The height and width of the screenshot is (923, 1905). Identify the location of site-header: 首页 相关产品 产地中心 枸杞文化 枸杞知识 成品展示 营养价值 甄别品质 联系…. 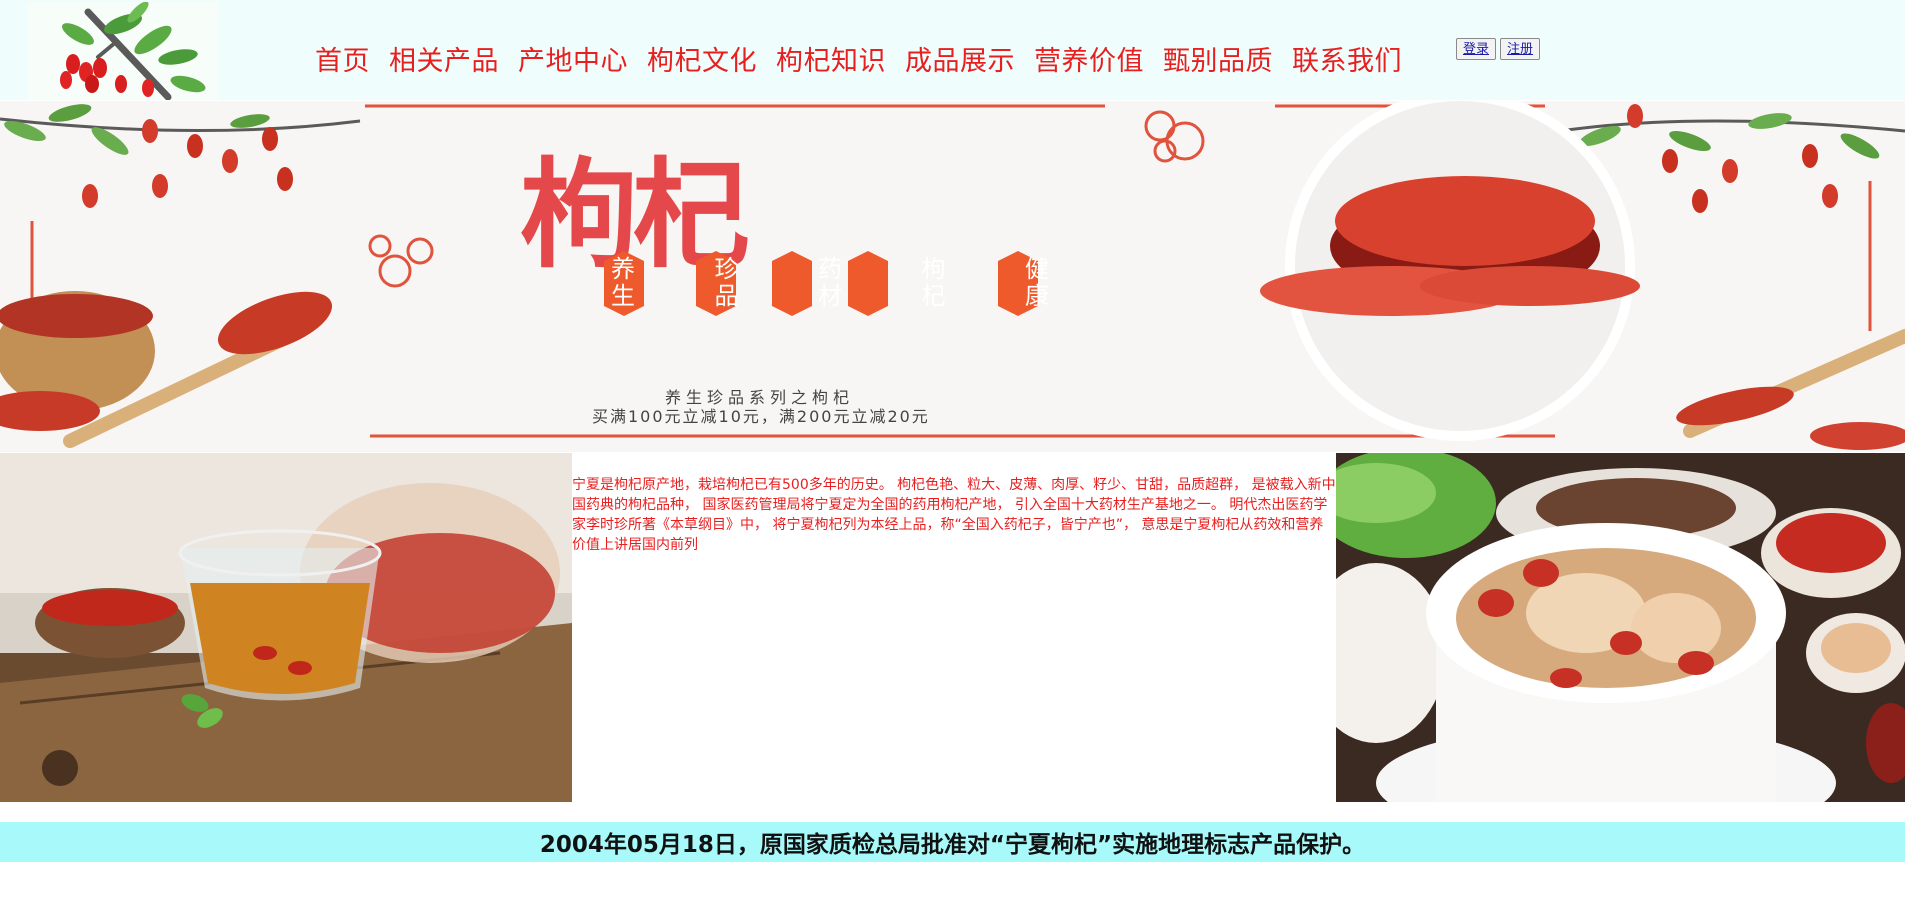
(952, 50).